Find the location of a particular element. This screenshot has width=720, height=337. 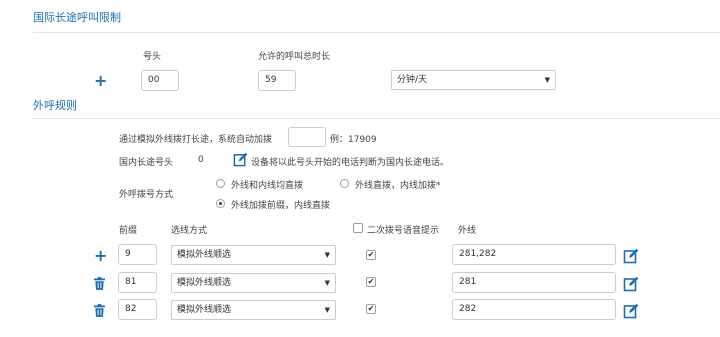

add-international-rule-button: + is located at coordinates (100, 81).